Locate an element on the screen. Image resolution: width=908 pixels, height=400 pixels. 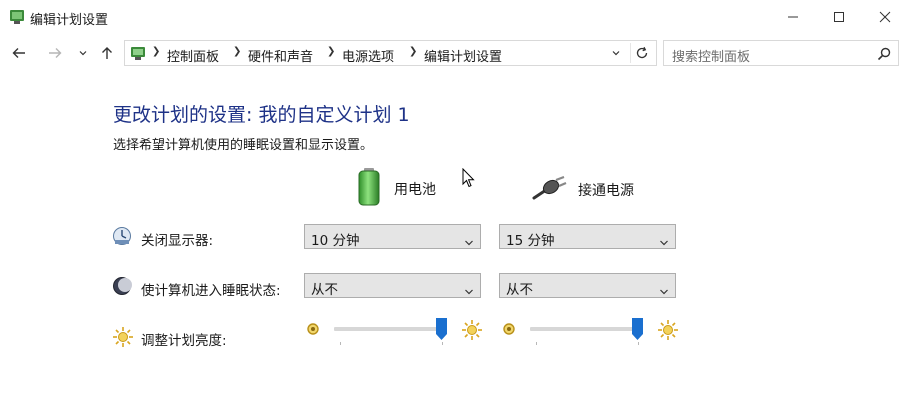
display-off-plugged-value: 15 分钟 is located at coordinates (530, 241).